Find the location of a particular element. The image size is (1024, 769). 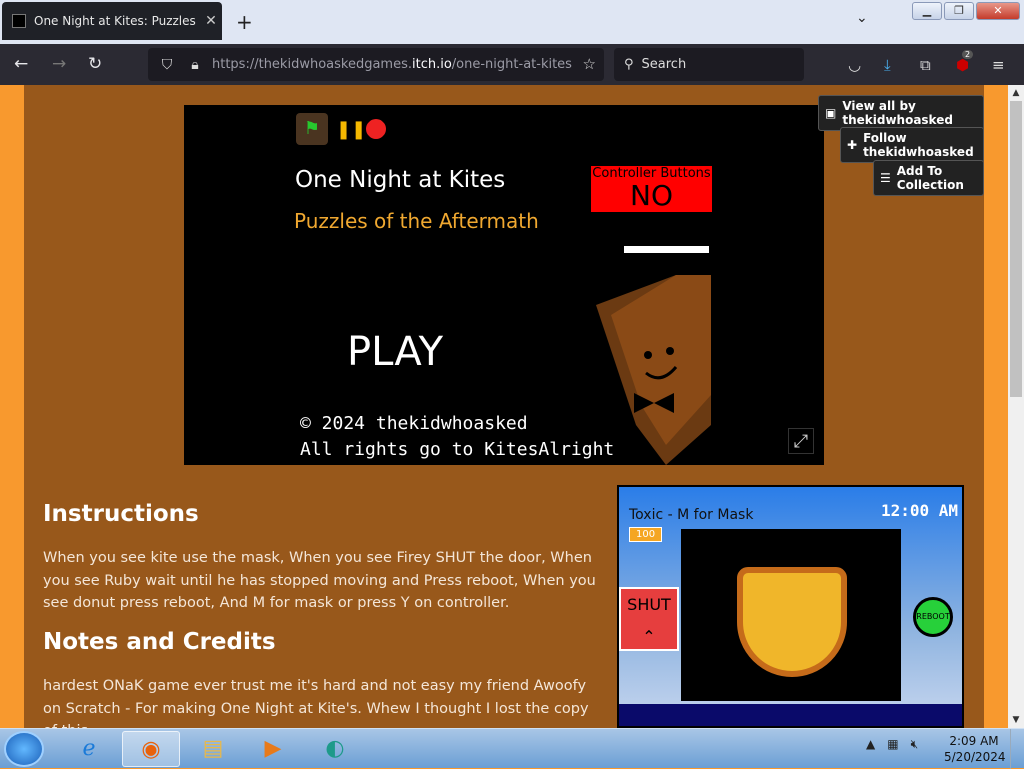

camera-view is located at coordinates (791, 615).